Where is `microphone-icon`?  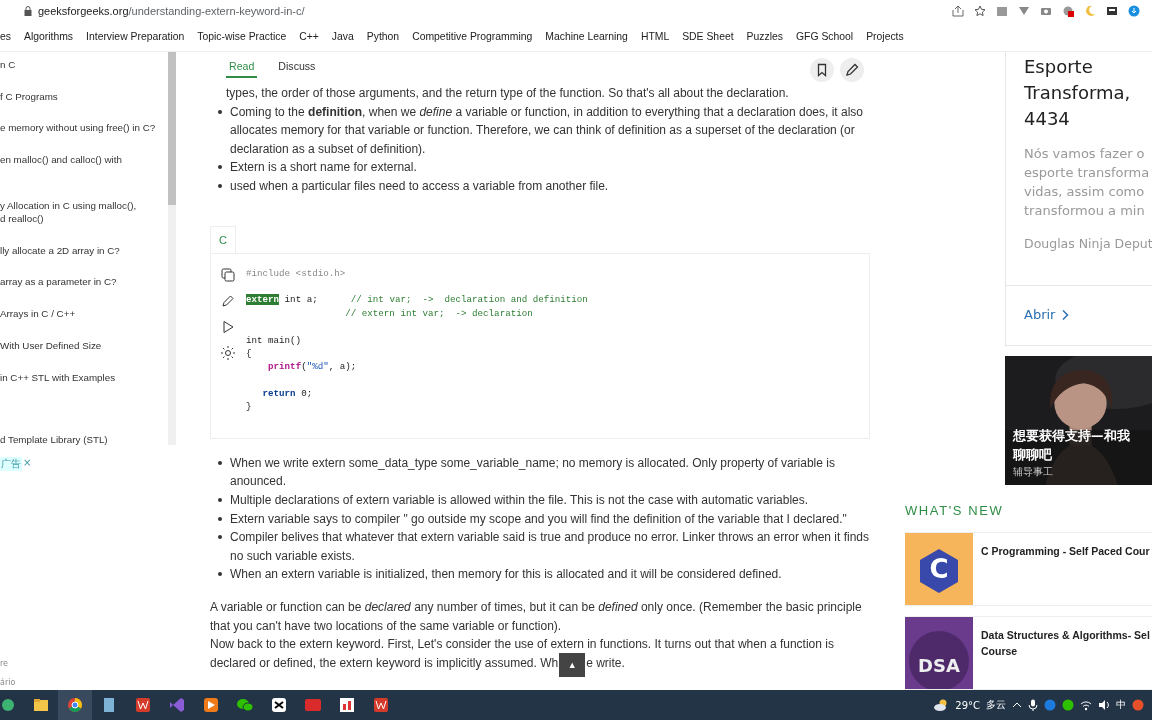
microphone-icon is located at coordinates (1033, 705).